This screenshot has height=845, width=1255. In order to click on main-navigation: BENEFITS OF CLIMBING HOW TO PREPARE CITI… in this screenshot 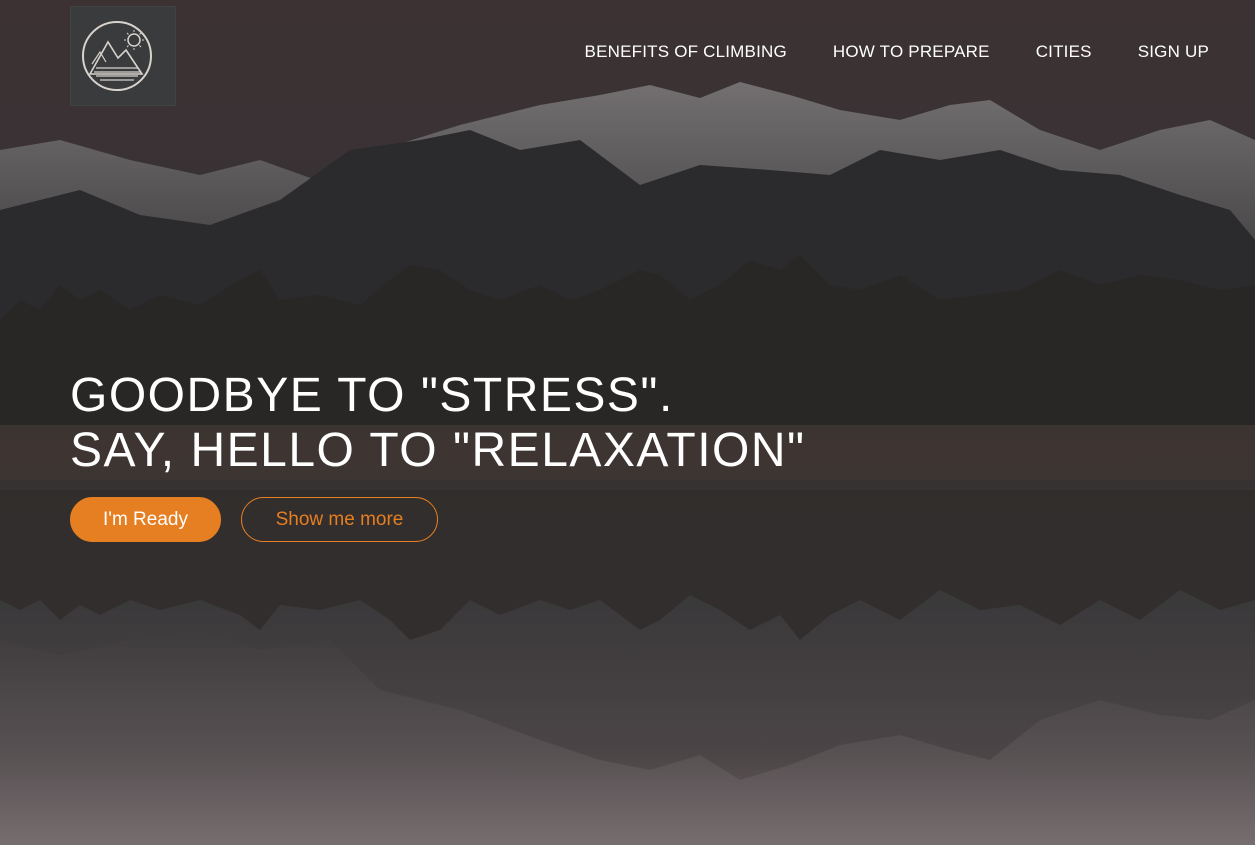, I will do `click(897, 52)`.